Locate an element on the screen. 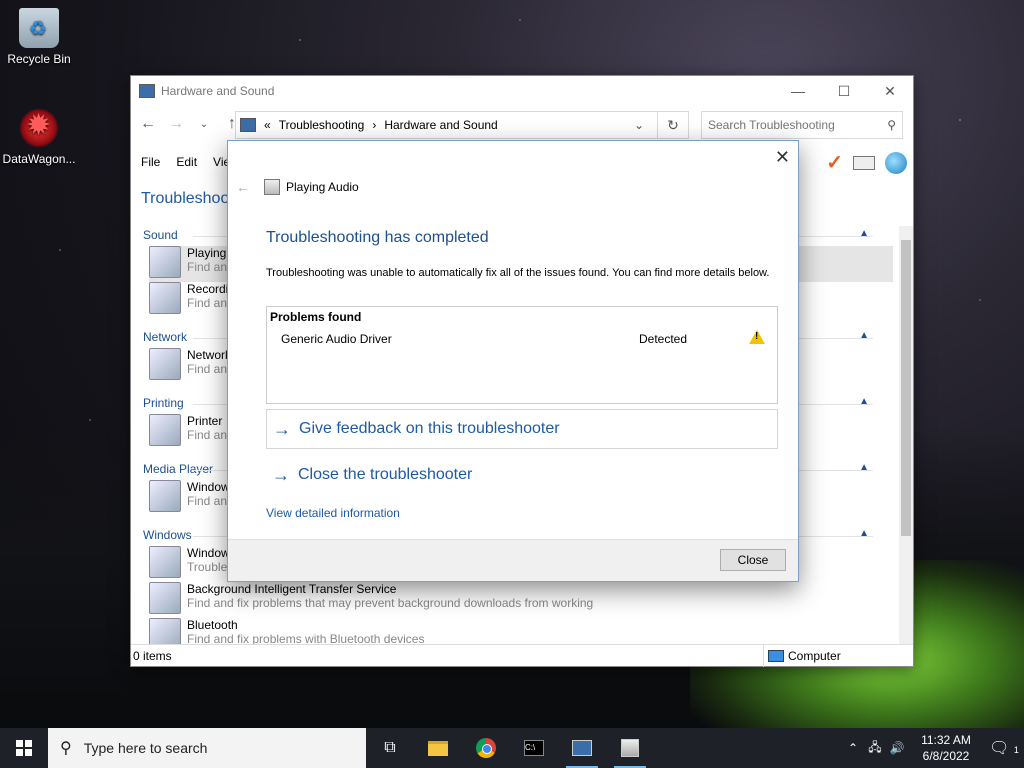  start-button is located at coordinates (24, 748).